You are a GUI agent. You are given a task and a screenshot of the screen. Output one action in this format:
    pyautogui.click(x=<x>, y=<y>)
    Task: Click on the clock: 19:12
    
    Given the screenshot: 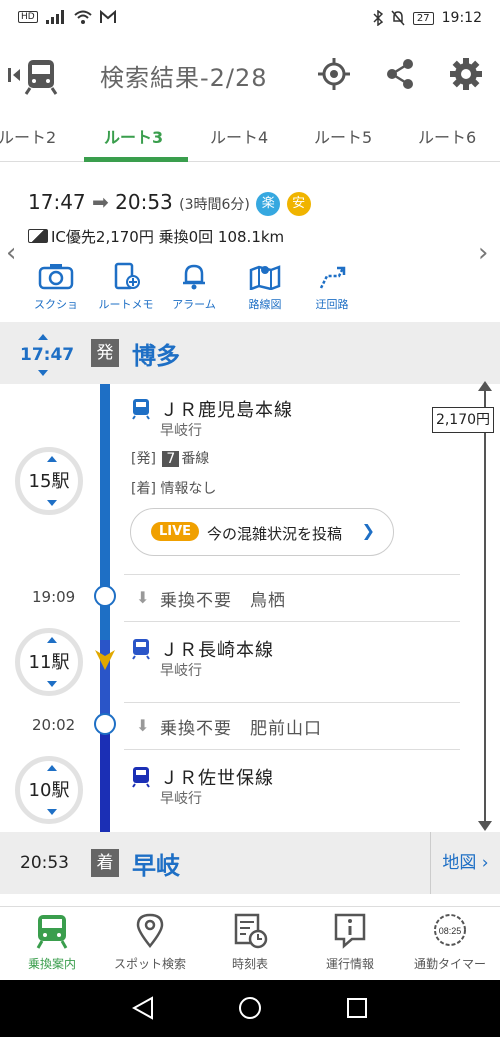 What is the action you would take?
    pyautogui.click(x=461, y=18)
    